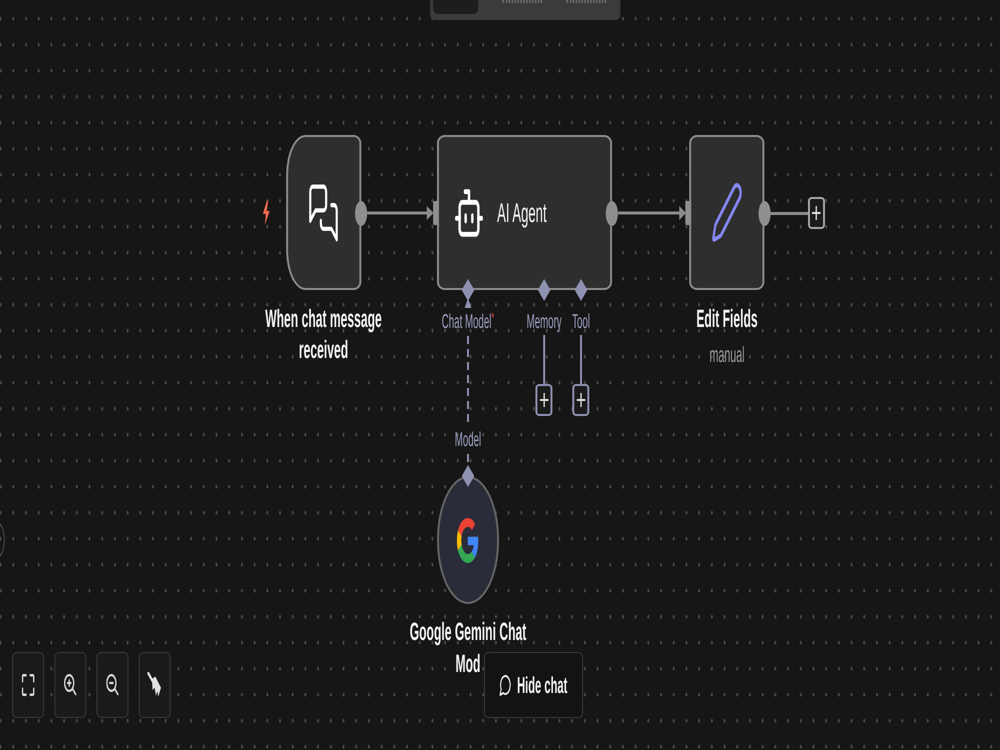 The image size is (1000, 750). I want to click on g-logo-icon, so click(468, 540).